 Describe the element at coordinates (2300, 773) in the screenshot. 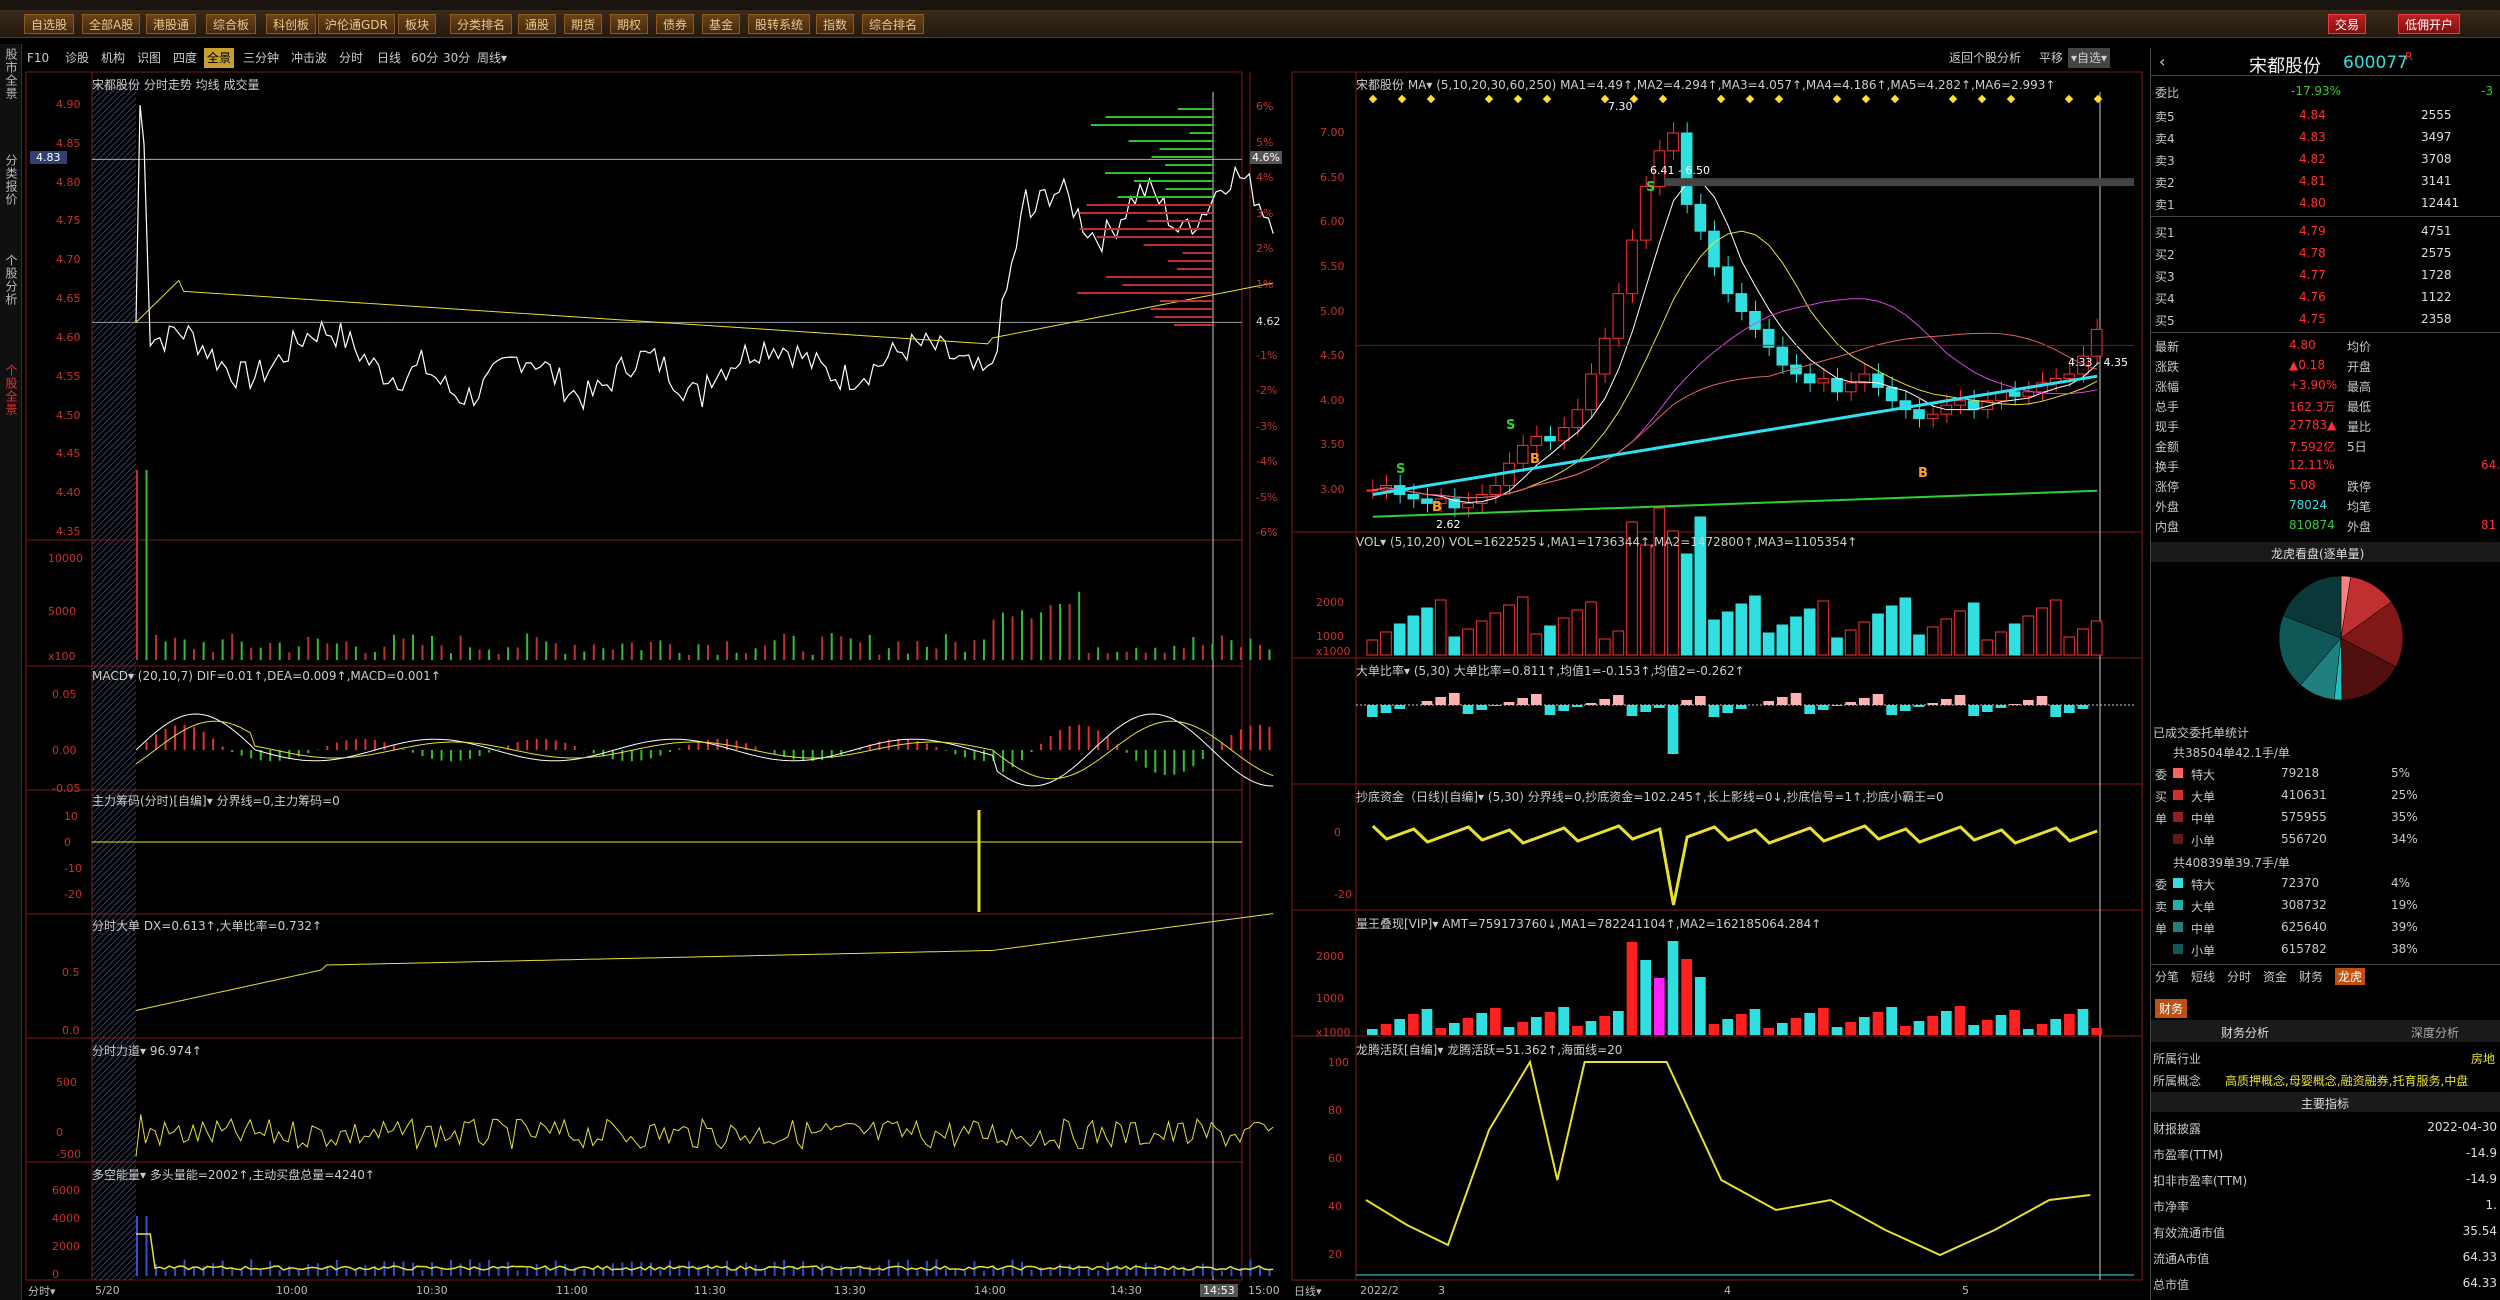

I see `order-volume: 79218` at that location.